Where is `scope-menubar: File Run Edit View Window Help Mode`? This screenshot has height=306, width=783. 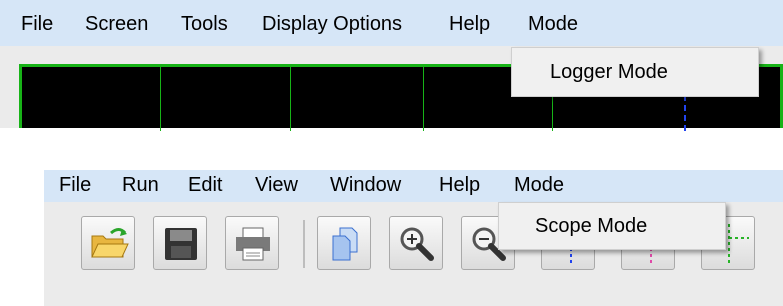 scope-menubar: File Run Edit View Window Help Mode is located at coordinates (413, 186).